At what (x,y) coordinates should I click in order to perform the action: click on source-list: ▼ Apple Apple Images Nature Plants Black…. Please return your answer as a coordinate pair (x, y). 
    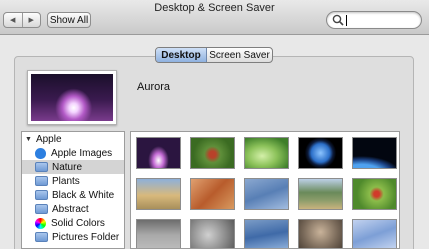
    Looking at the image, I should click on (73, 190).